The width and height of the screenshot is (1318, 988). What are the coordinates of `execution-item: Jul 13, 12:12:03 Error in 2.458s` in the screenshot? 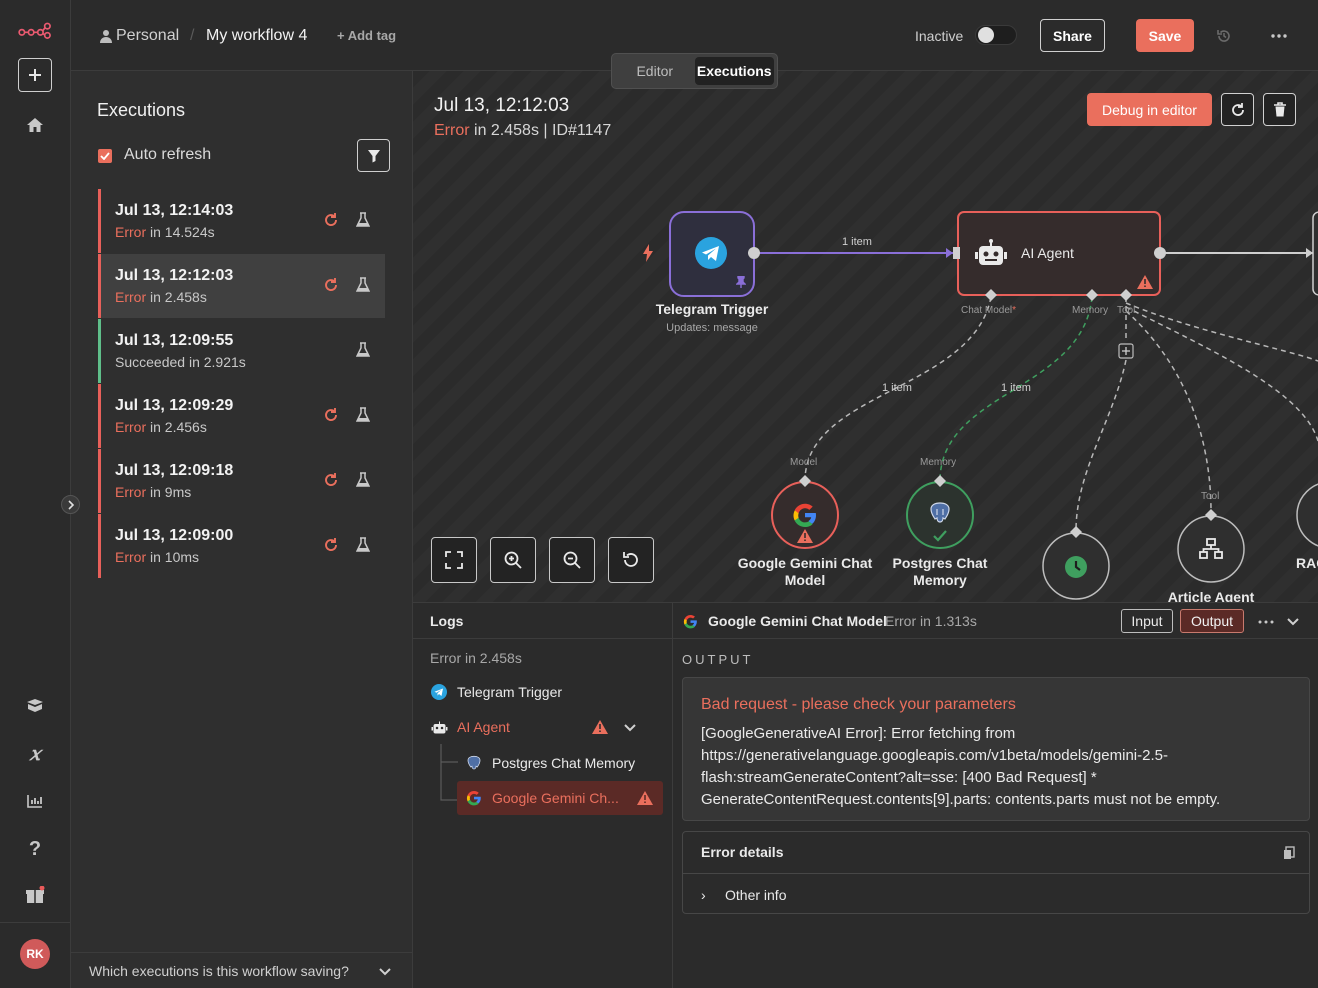 It's located at (241, 286).